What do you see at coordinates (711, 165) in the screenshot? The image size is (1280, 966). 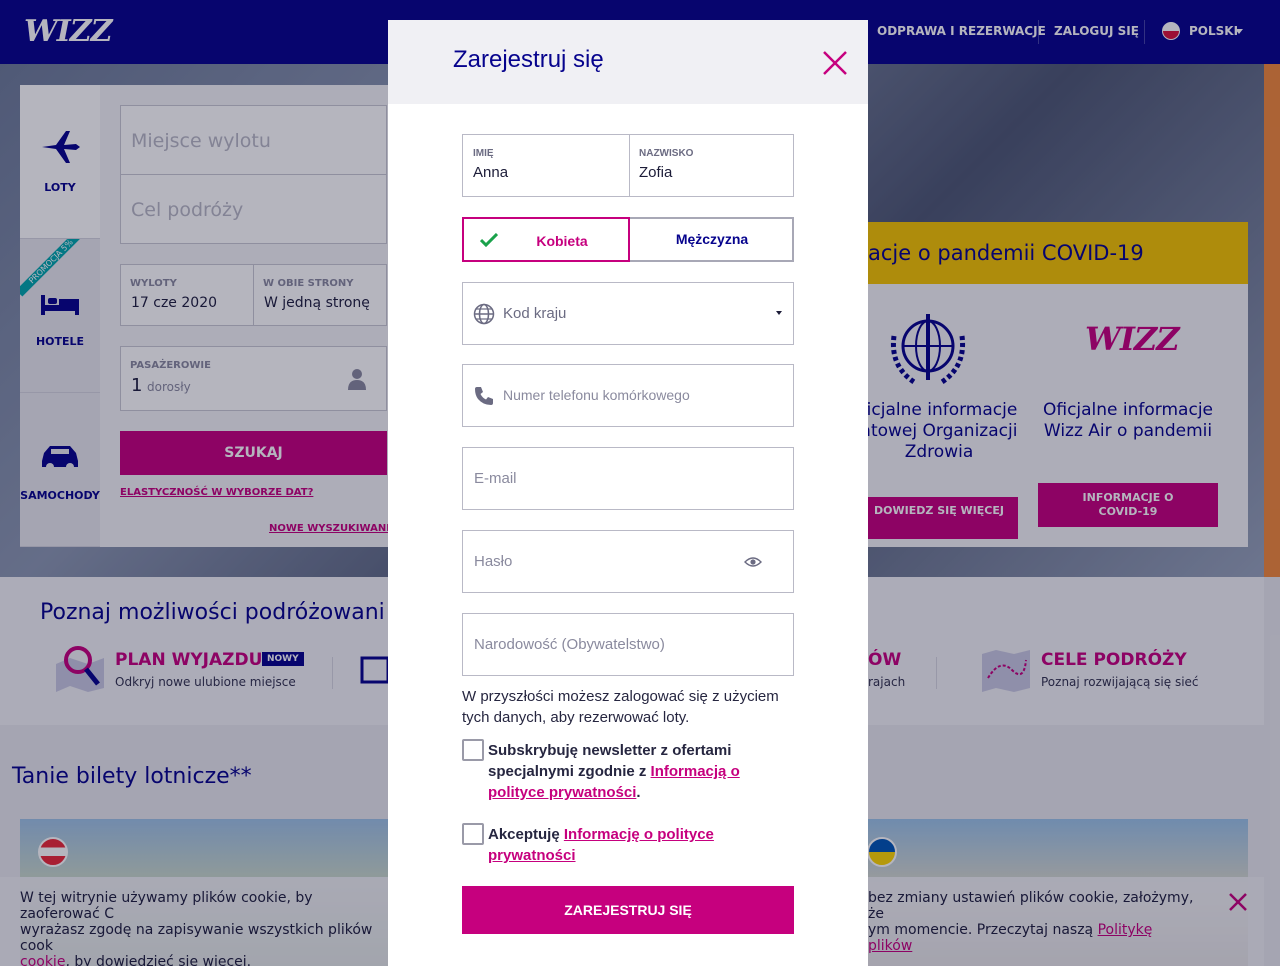 I see `last-name-field: NAZWISKO Zofia` at bounding box center [711, 165].